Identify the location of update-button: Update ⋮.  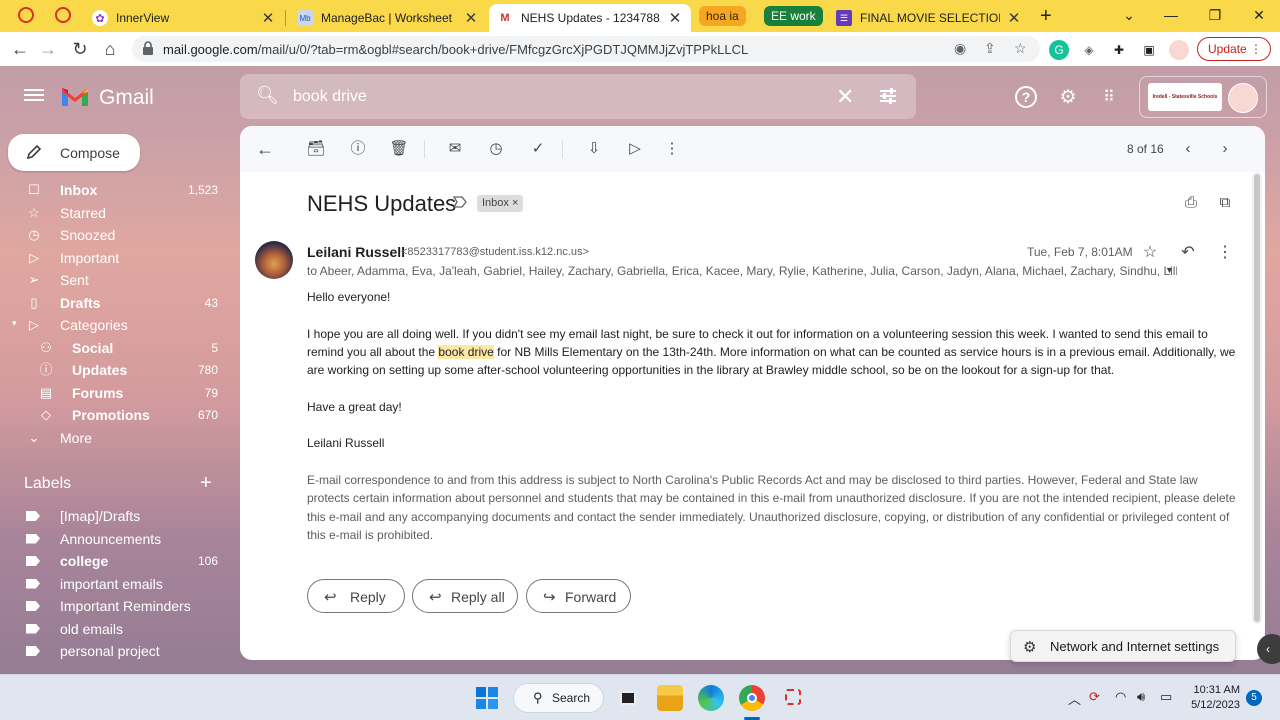
(1234, 49).